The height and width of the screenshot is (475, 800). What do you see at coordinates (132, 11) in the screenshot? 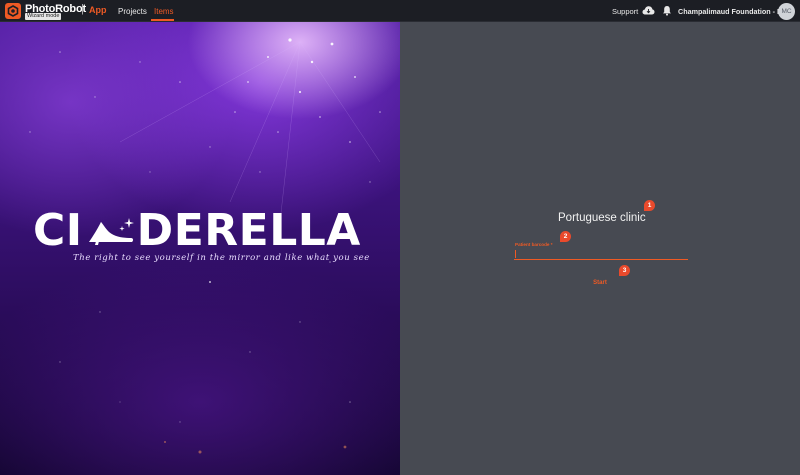
I see `nav-projects: Projects` at bounding box center [132, 11].